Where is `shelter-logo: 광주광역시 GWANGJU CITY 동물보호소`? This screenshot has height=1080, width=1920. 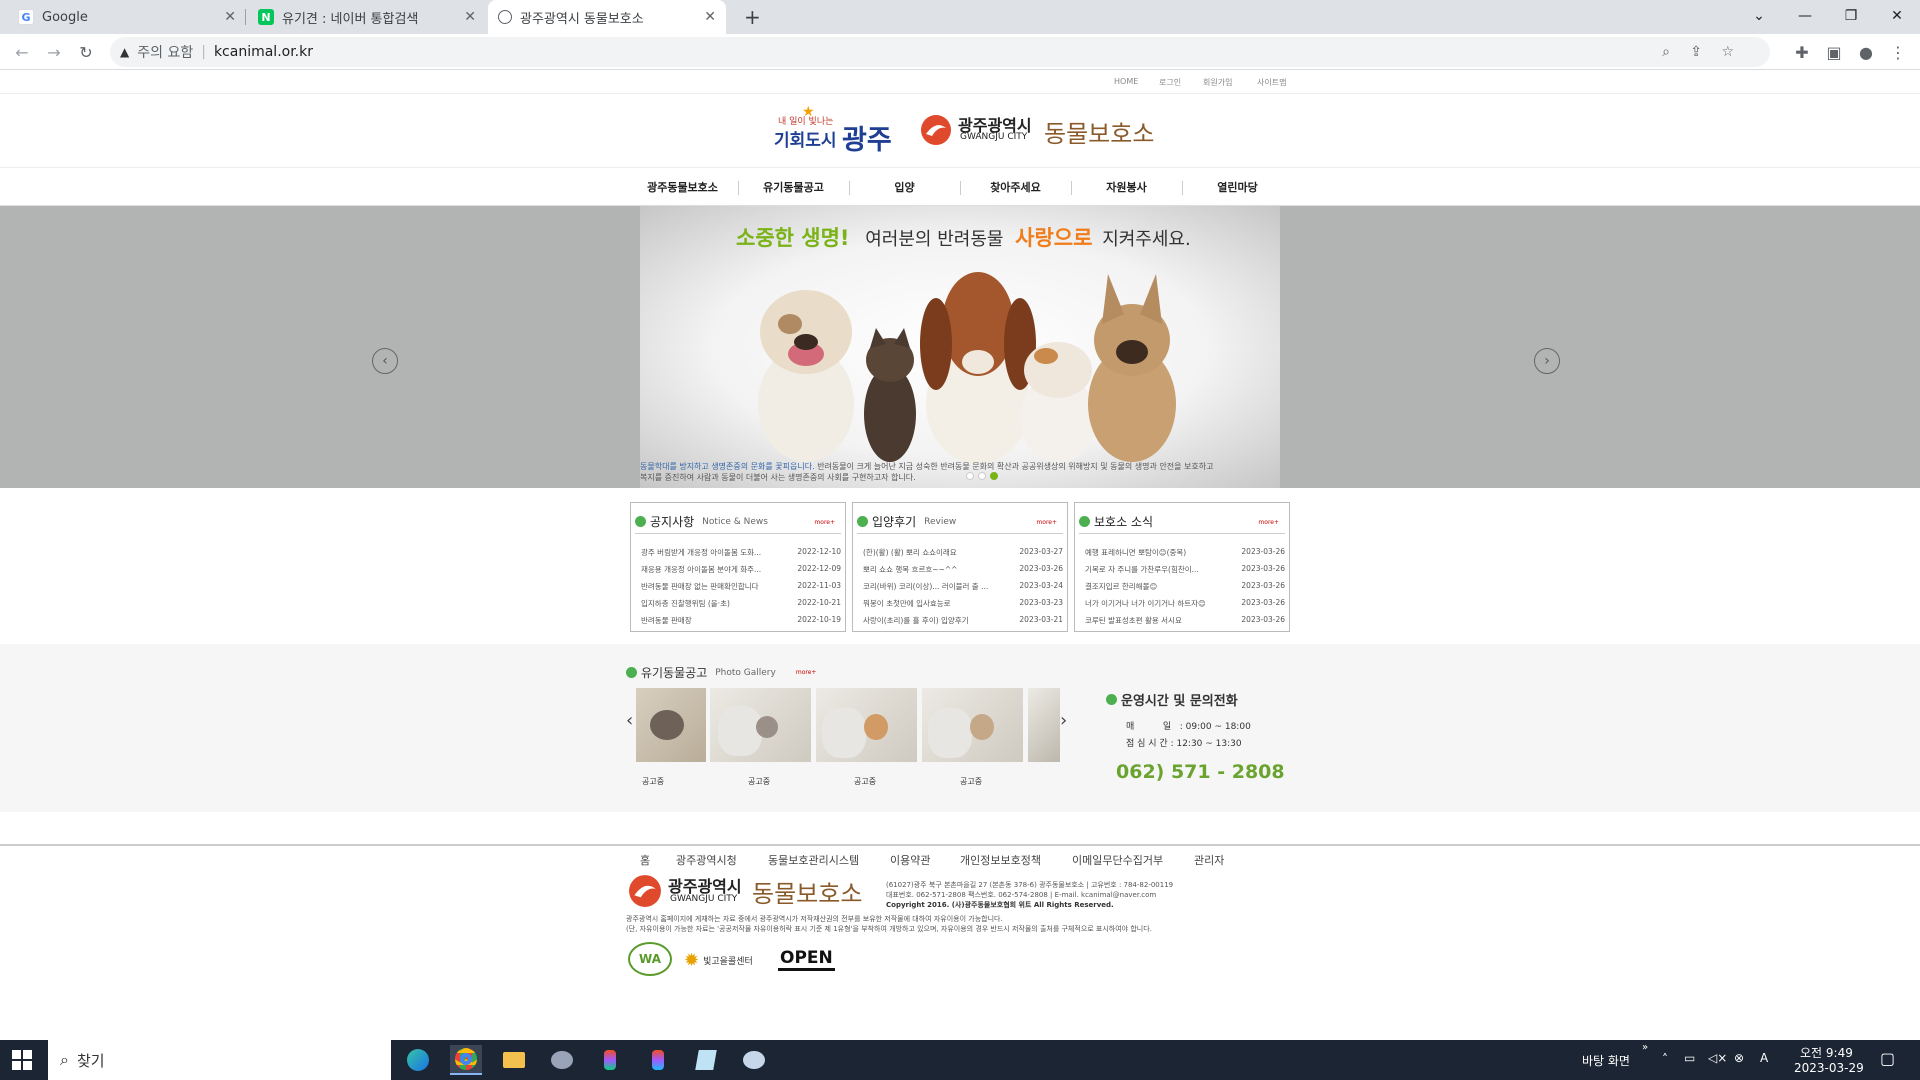 shelter-logo: 광주광역시 GWANGJU CITY 동물보호소 is located at coordinates (1040, 130).